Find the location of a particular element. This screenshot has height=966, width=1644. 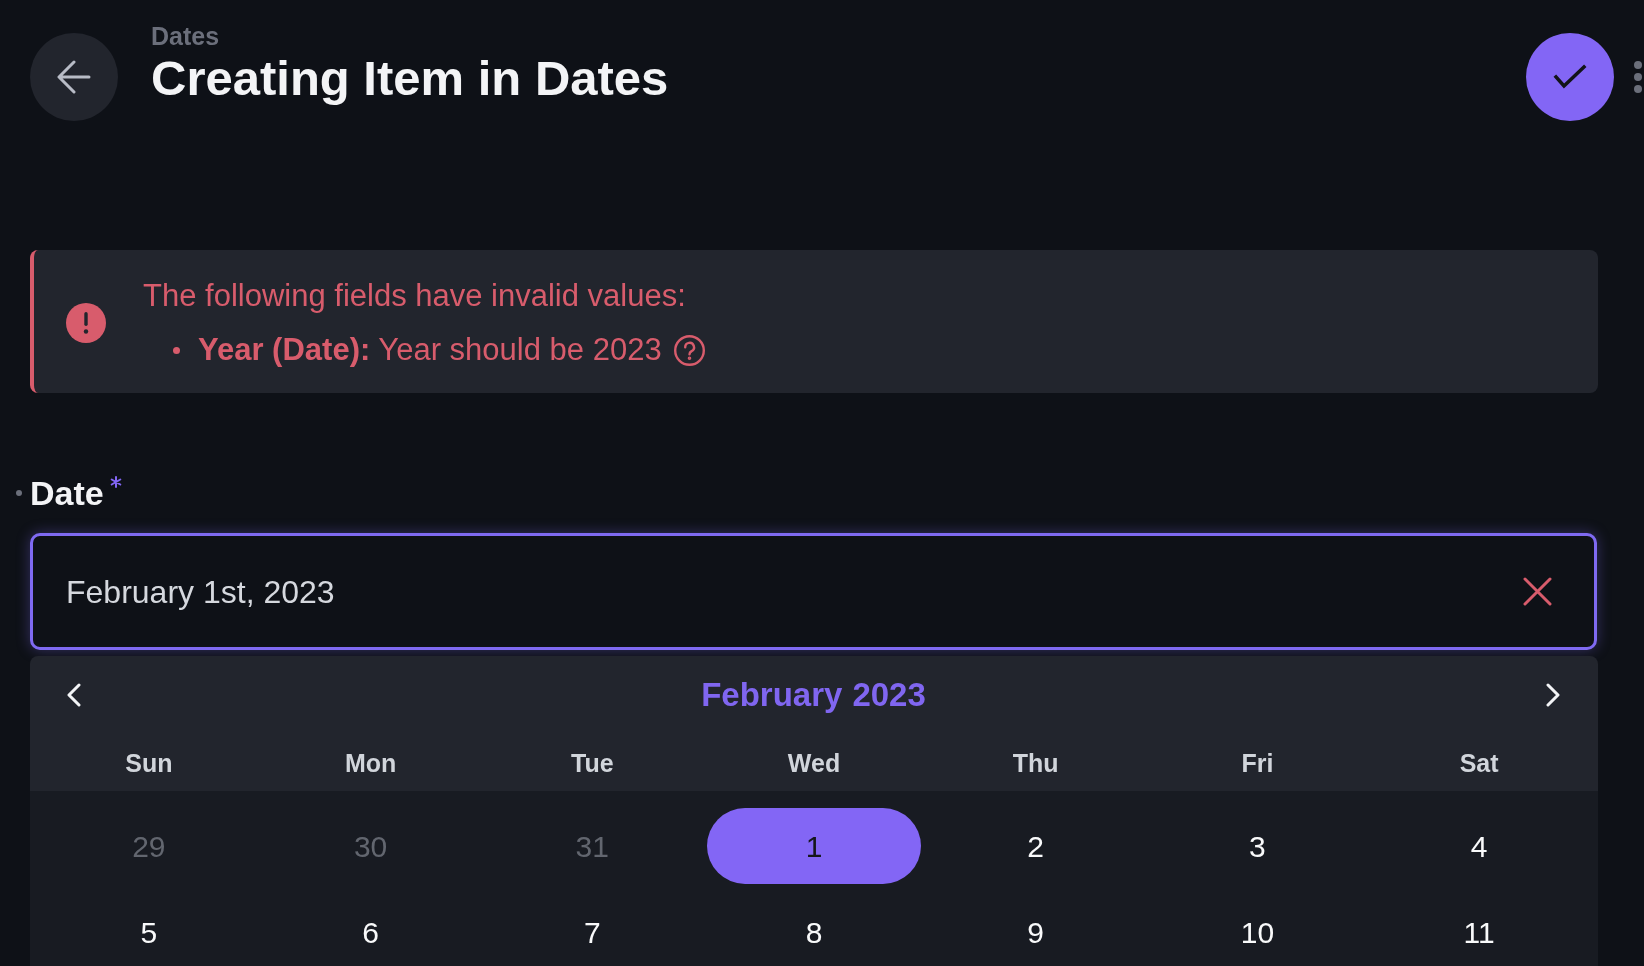

bullet-icon is located at coordinates (176, 350).